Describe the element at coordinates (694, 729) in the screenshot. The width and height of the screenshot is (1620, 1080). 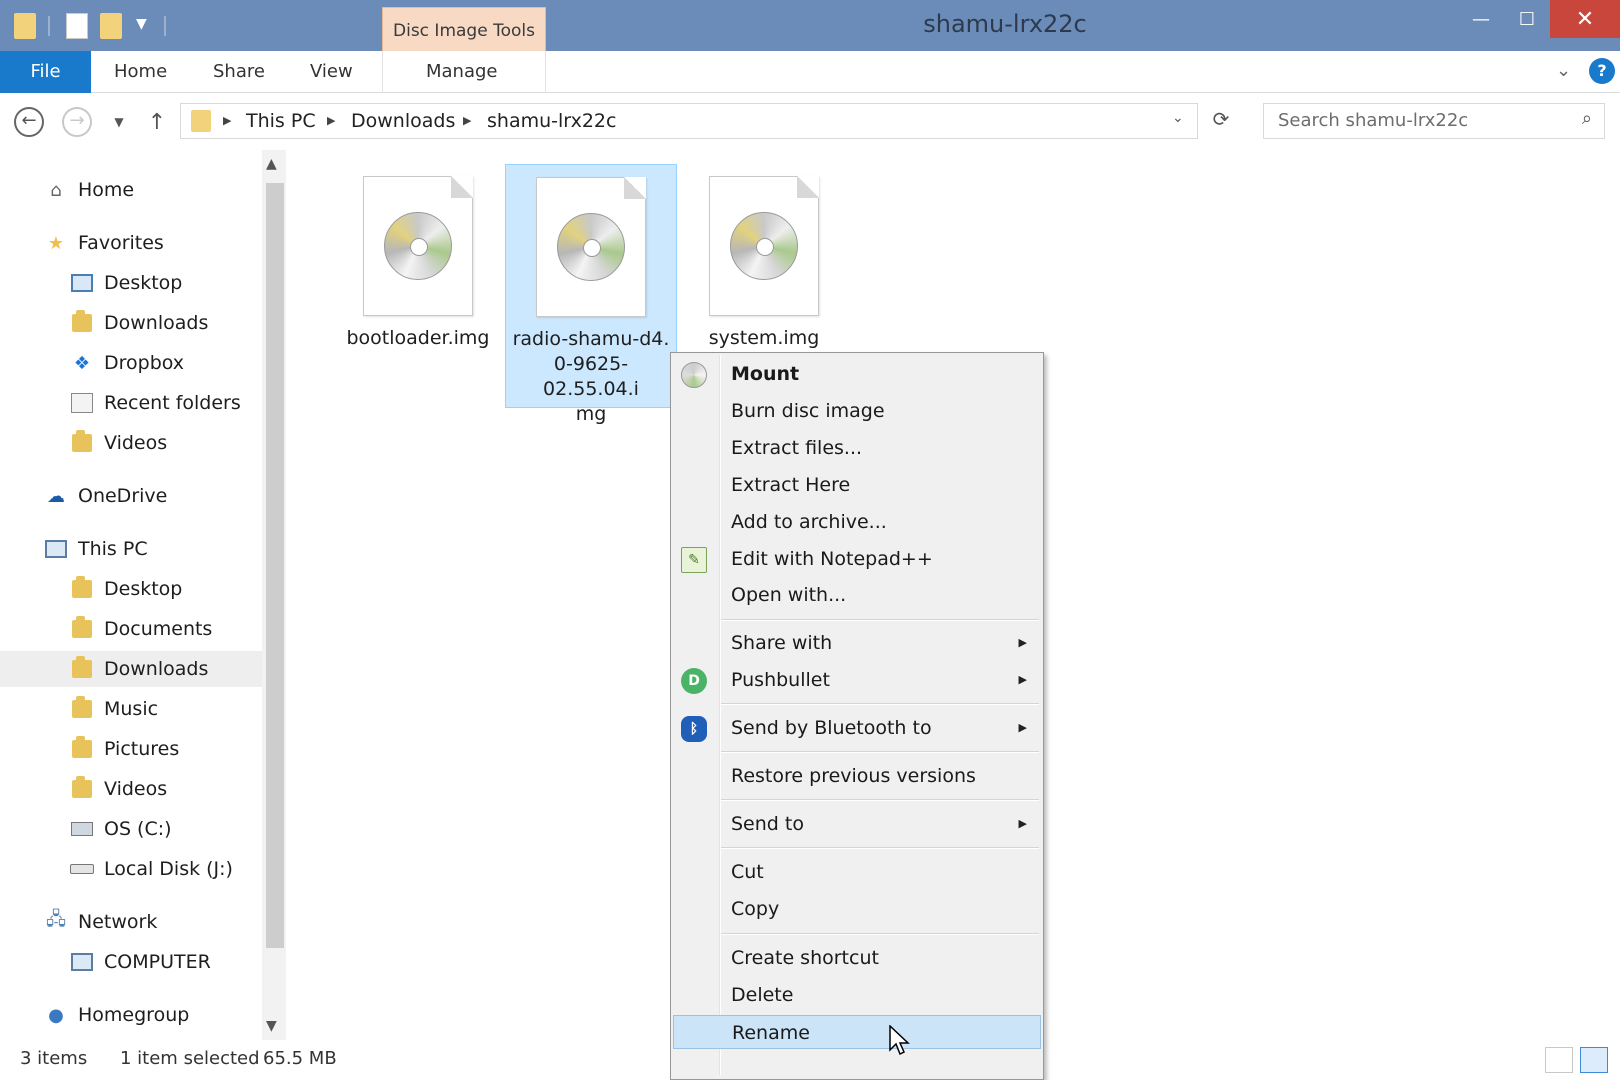
I see `bluetooth-icon: ᛒ` at that location.